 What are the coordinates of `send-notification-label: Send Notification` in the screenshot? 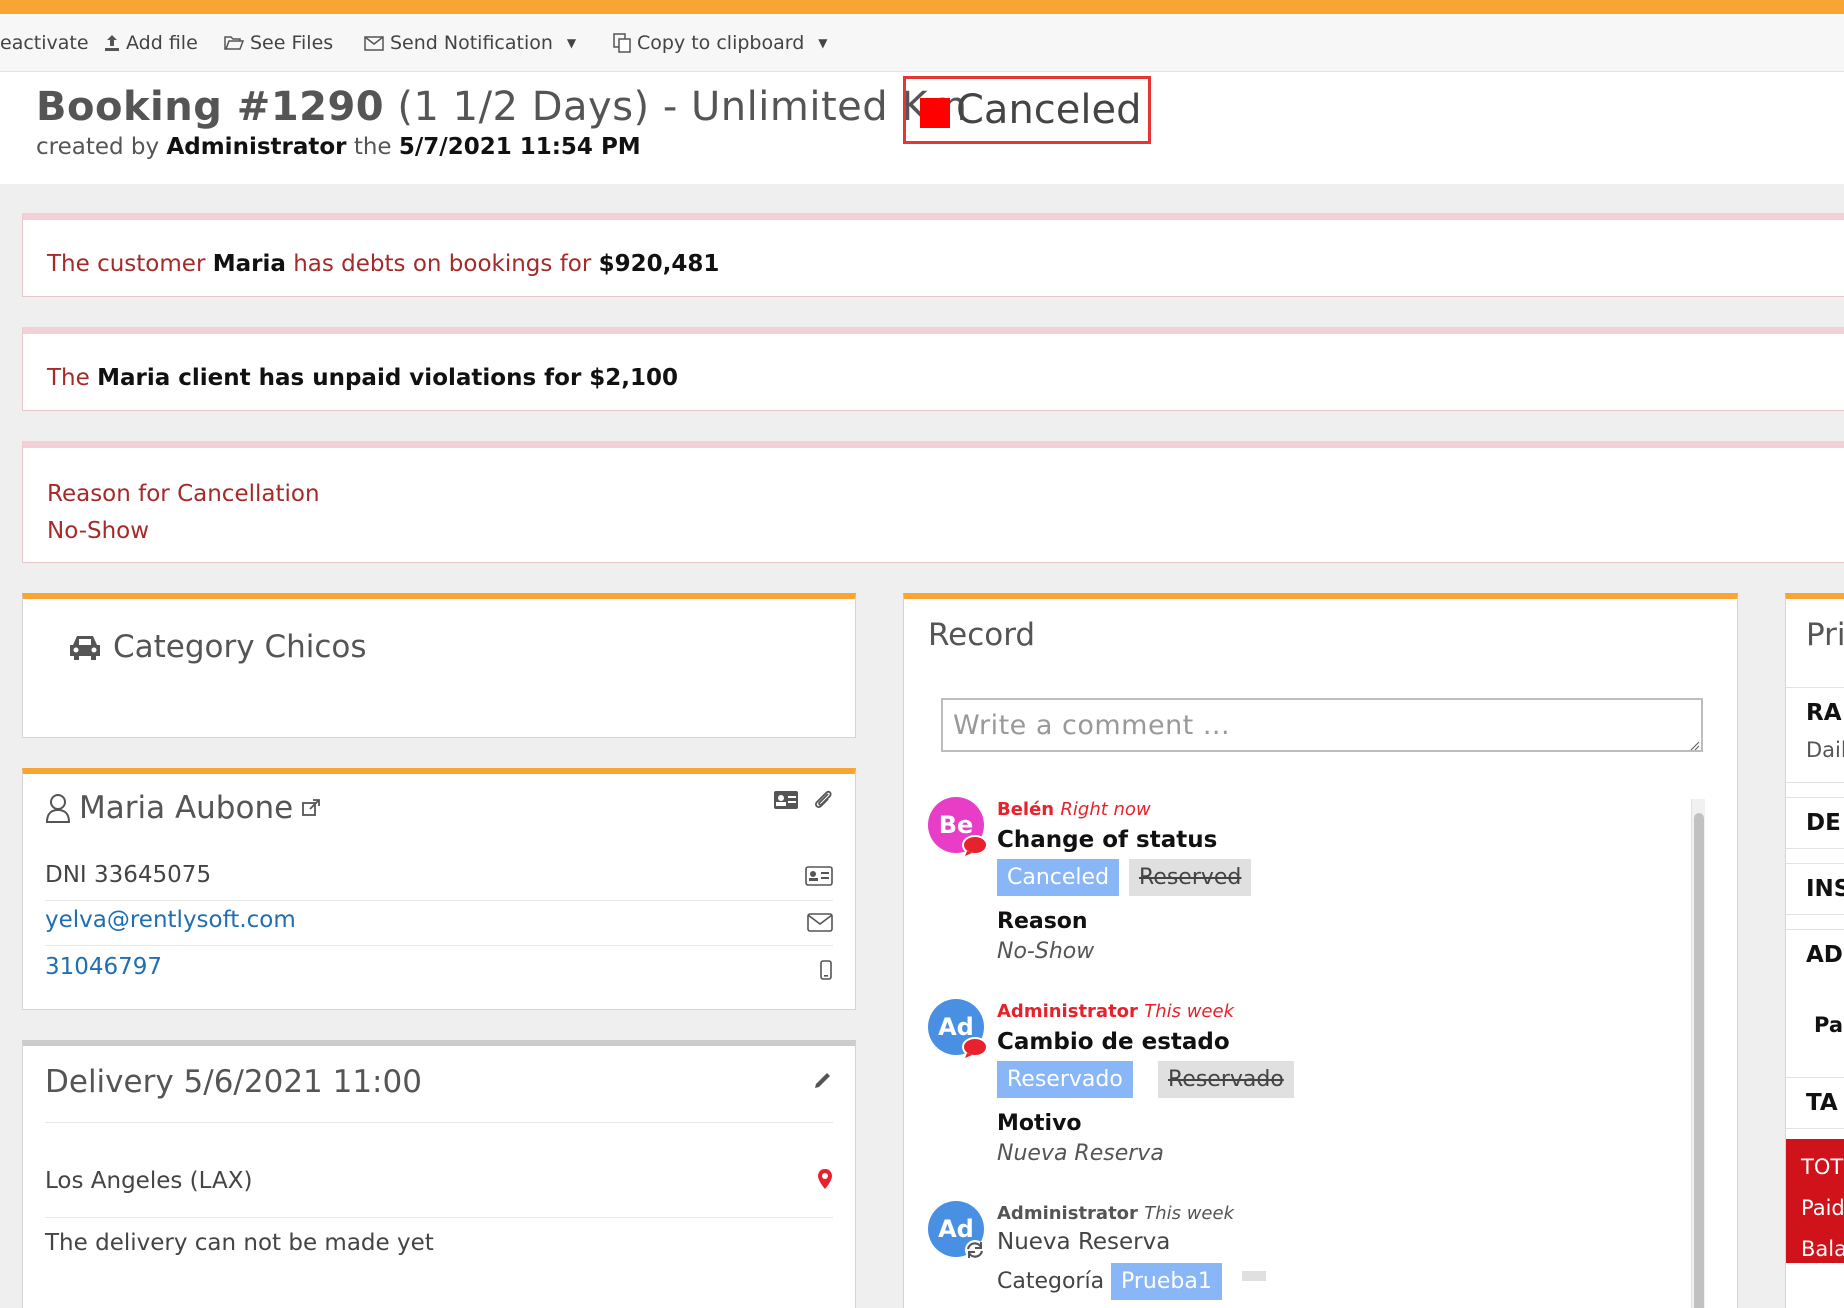 It's located at (471, 43).